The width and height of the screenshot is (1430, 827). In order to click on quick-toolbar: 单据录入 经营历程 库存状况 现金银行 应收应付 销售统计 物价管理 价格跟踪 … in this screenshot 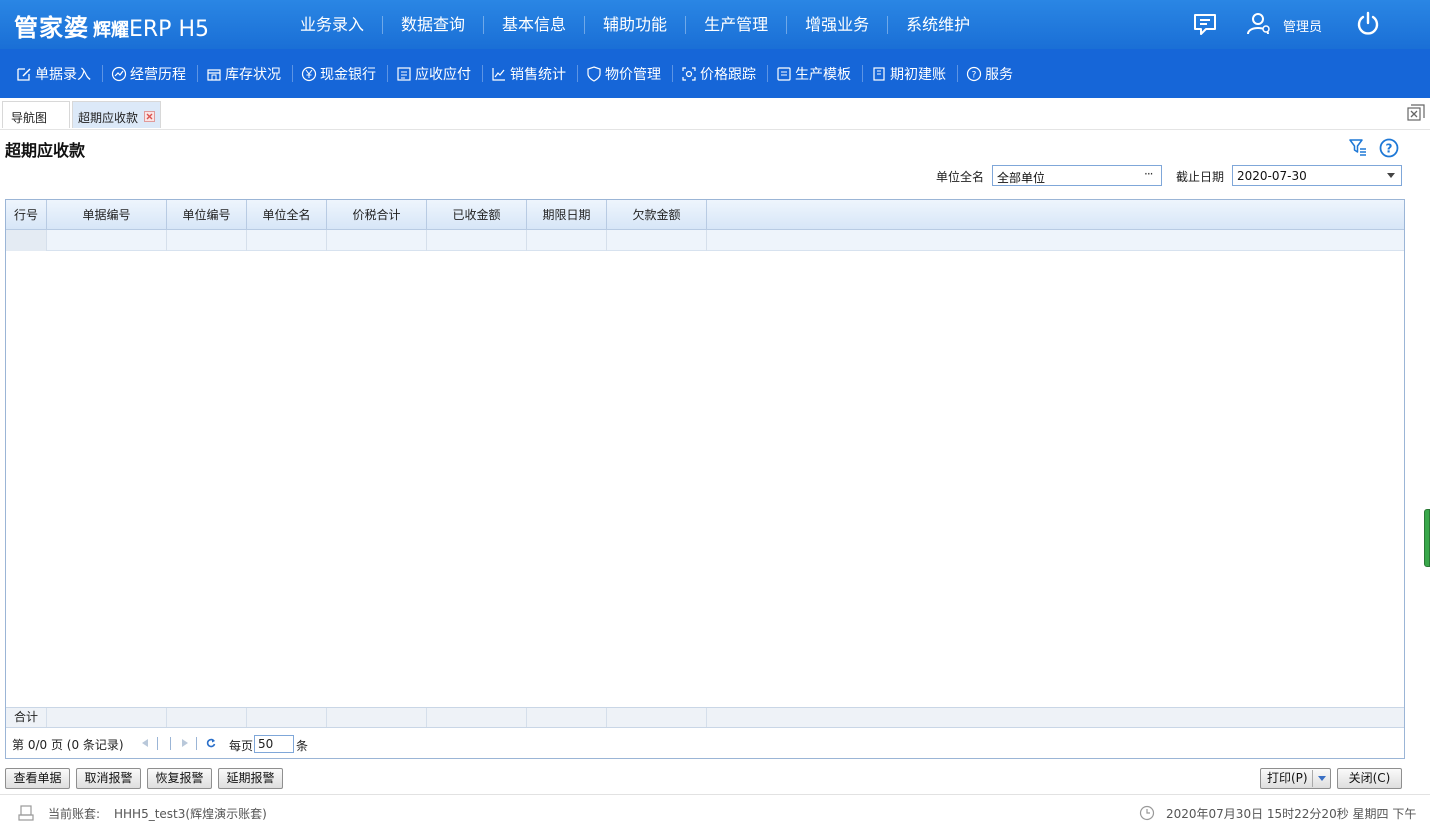, I will do `click(715, 73)`.